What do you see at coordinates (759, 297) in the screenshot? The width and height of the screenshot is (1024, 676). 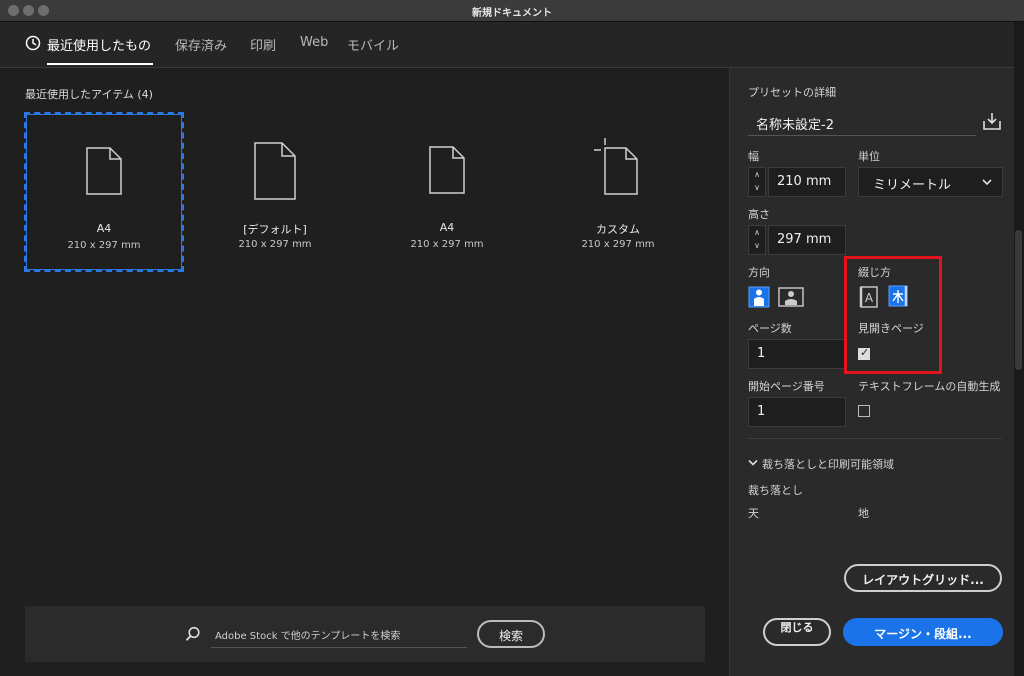 I see `portrait-orientation-icon` at bounding box center [759, 297].